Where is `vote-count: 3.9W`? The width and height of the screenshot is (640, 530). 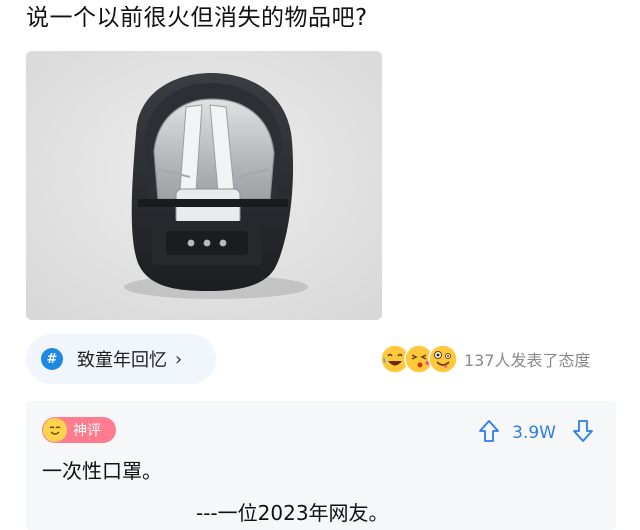 vote-count: 3.9W is located at coordinates (534, 433).